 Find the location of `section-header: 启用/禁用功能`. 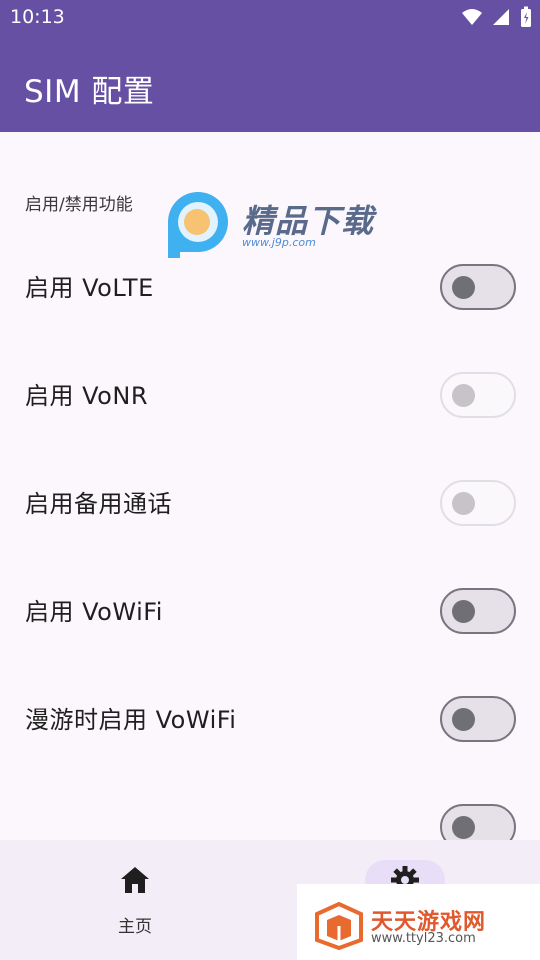

section-header: 启用/禁用功能 is located at coordinates (79, 205).